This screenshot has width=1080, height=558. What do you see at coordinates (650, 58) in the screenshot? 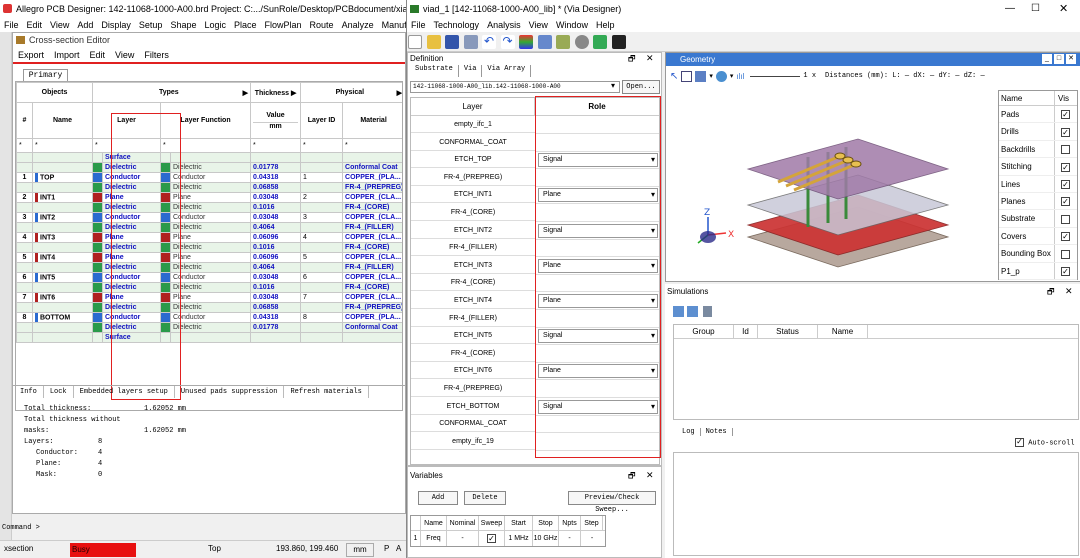
I see `panel-close-icon: ✕` at bounding box center [650, 58].